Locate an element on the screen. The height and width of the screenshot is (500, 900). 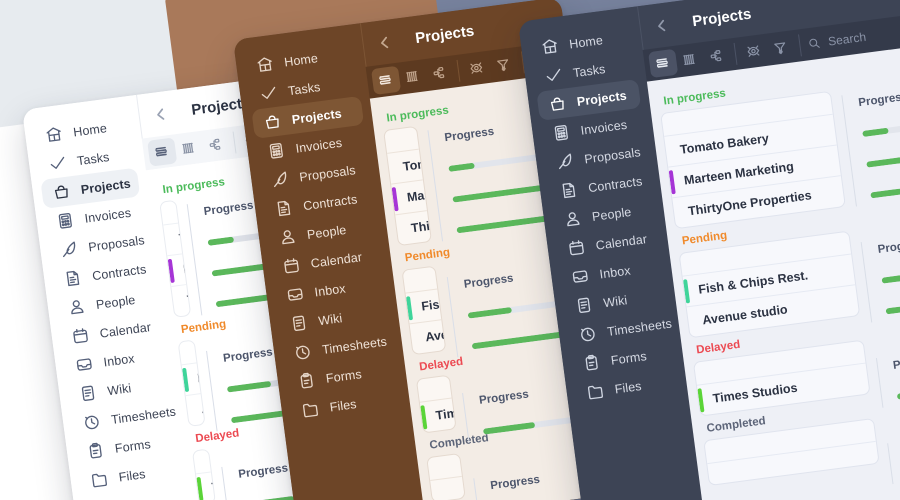
quill-icon is located at coordinates (565, 161).